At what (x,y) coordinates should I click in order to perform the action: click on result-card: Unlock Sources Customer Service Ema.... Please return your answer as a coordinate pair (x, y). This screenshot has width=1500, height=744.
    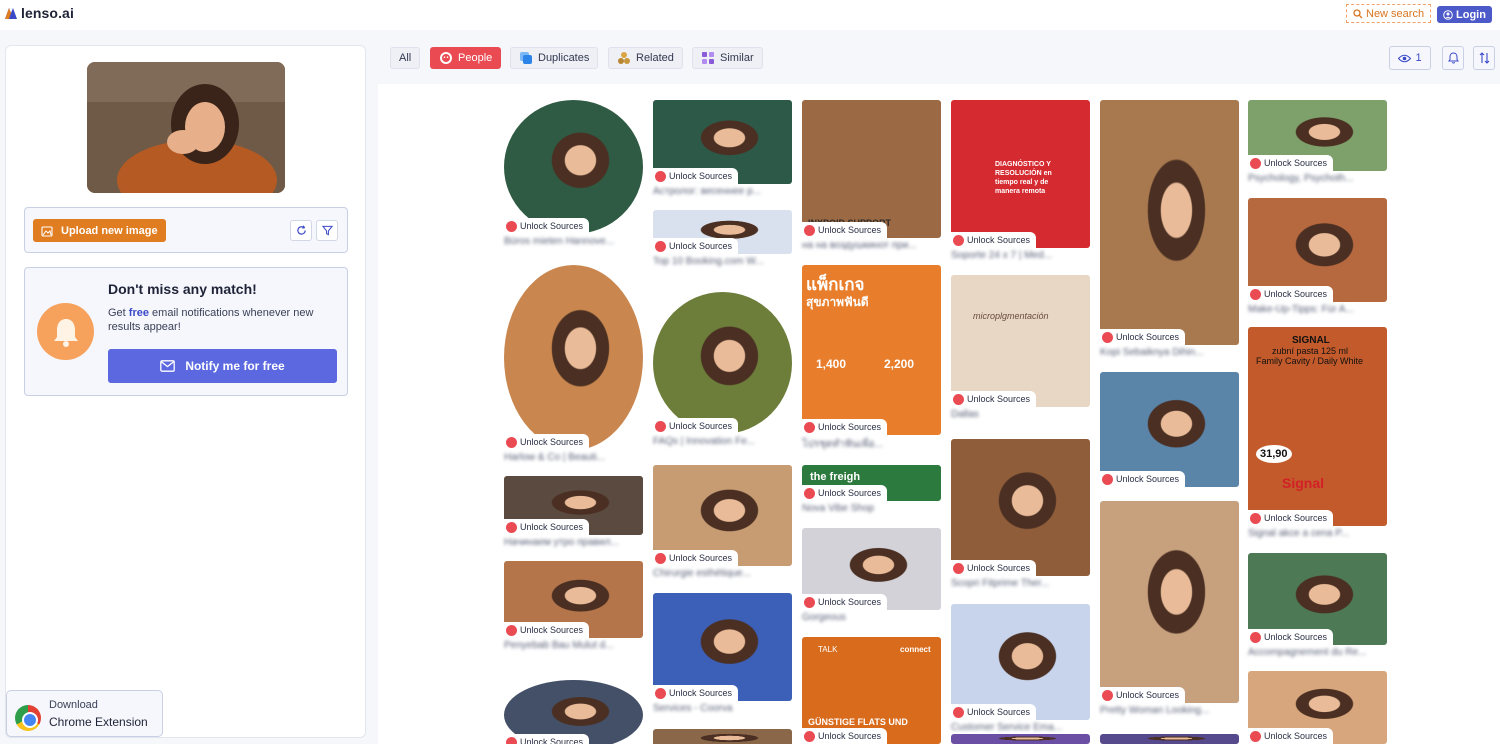
    Looking at the image, I should click on (1020, 669).